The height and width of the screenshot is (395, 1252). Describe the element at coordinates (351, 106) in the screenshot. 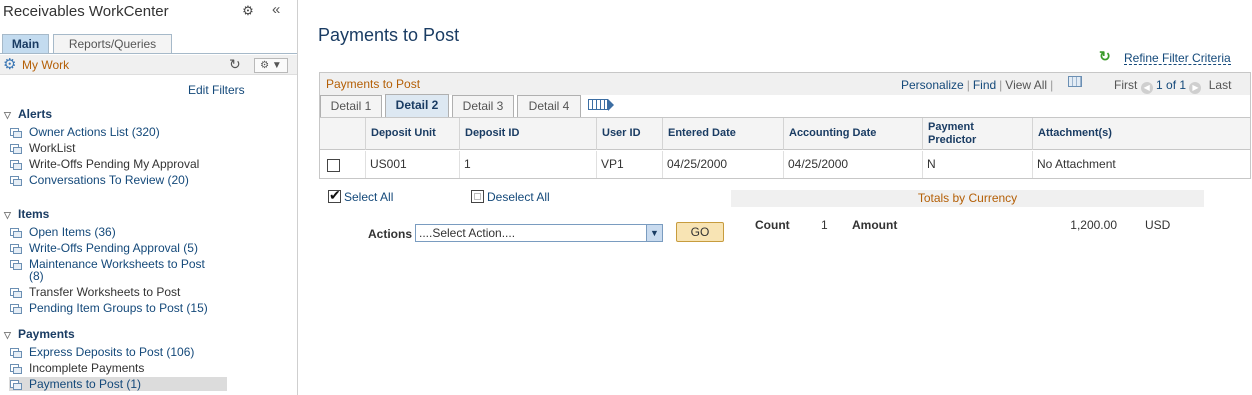

I see `tab-detail-1: Detail 1` at that location.